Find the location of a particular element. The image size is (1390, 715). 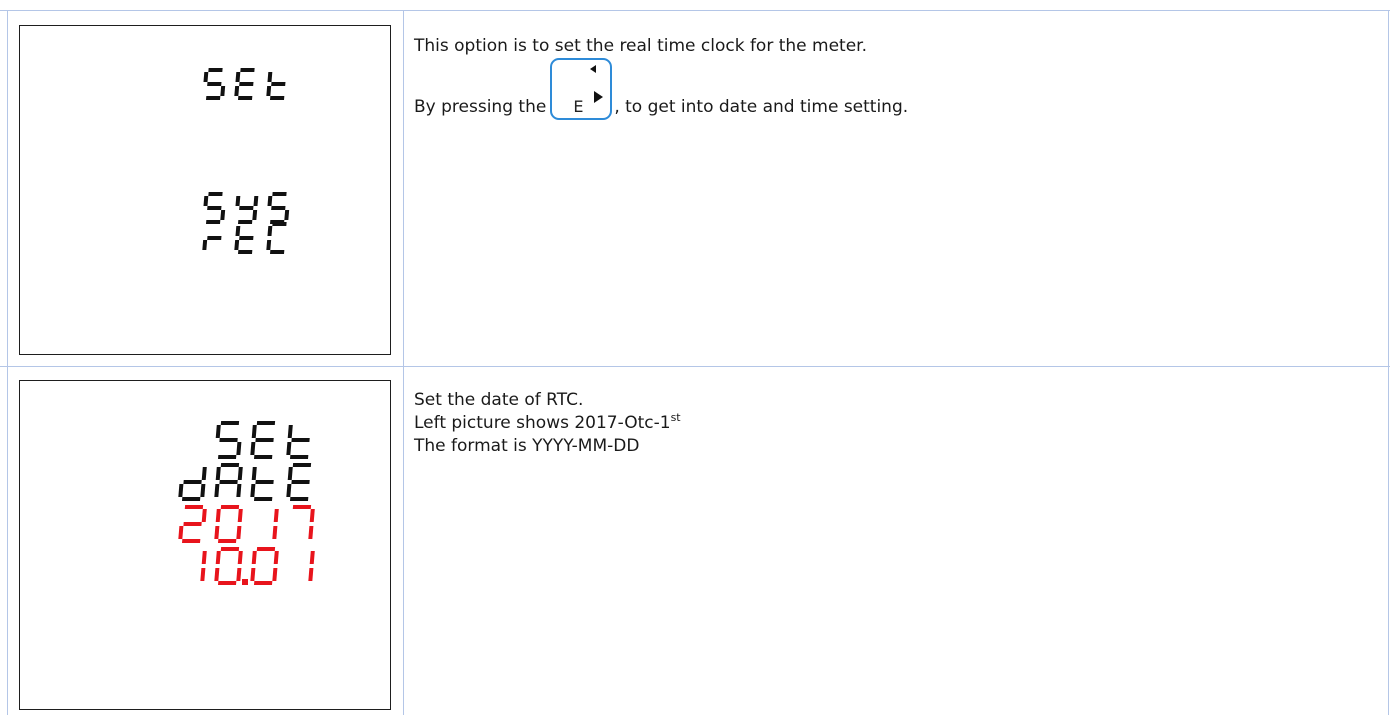

lcd-segments-row1 is located at coordinates (246, 161).